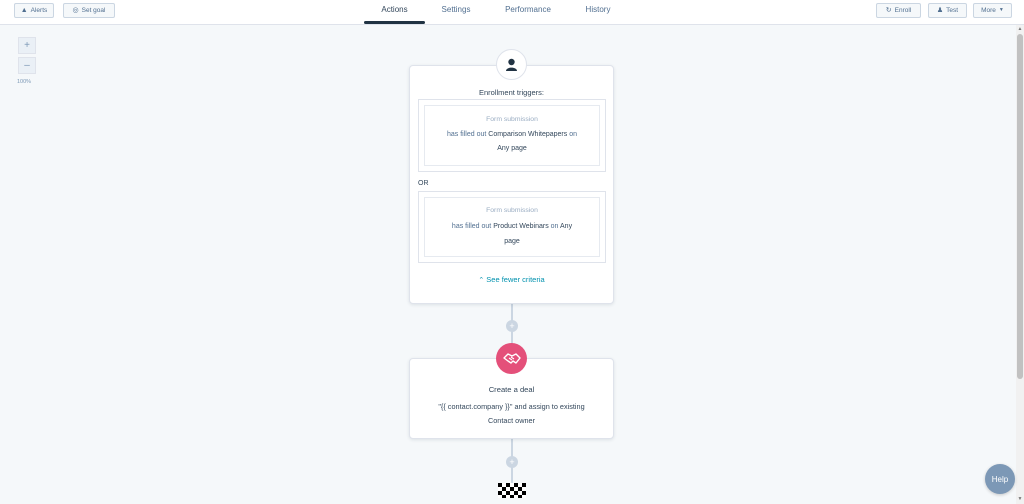 The width and height of the screenshot is (1024, 504). Describe the element at coordinates (512, 241) in the screenshot. I see `trigger-page: page` at that location.